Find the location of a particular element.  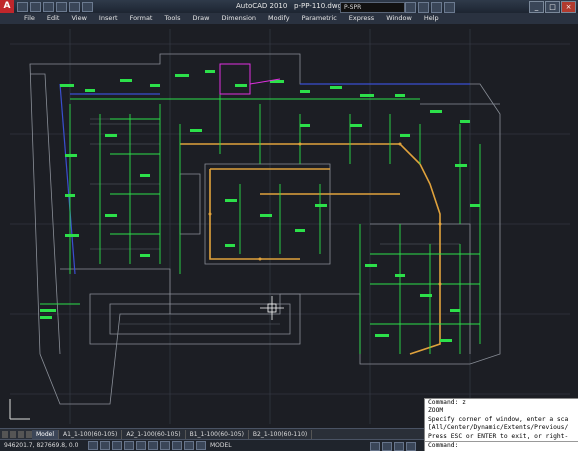

quick-properties-icon is located at coordinates (201, 445).